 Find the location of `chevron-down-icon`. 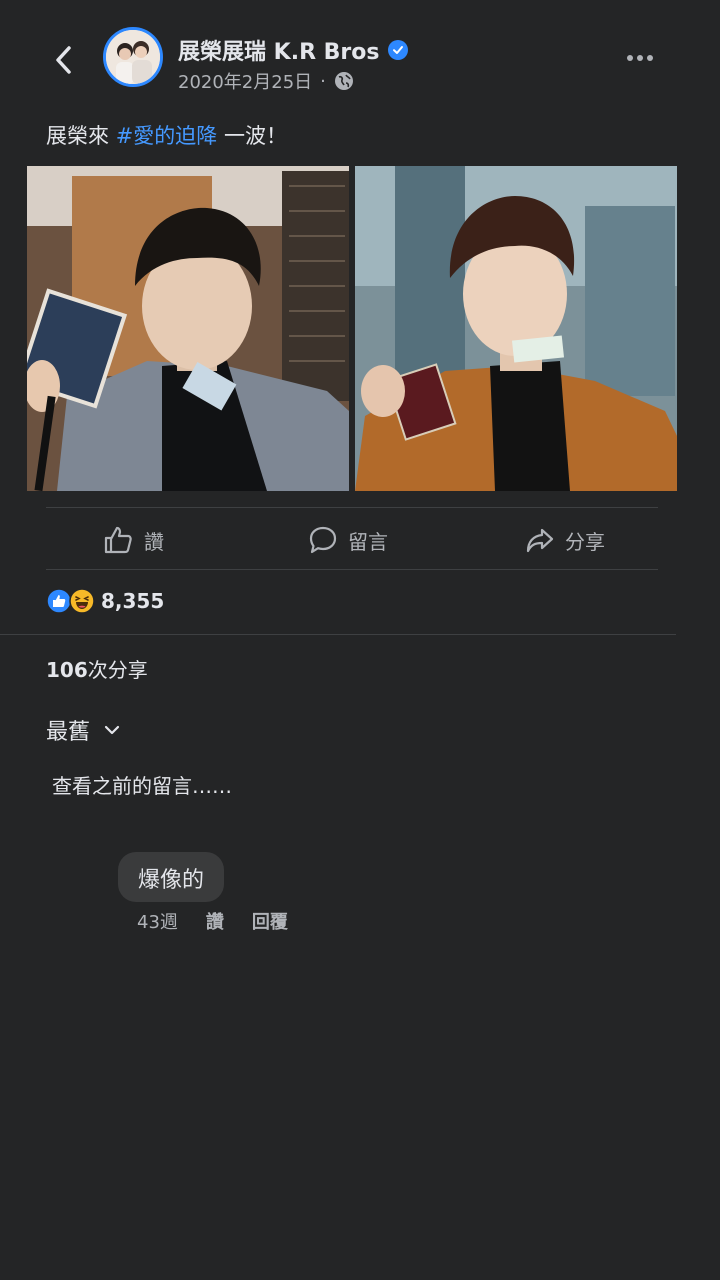

chevron-down-icon is located at coordinates (112, 730).